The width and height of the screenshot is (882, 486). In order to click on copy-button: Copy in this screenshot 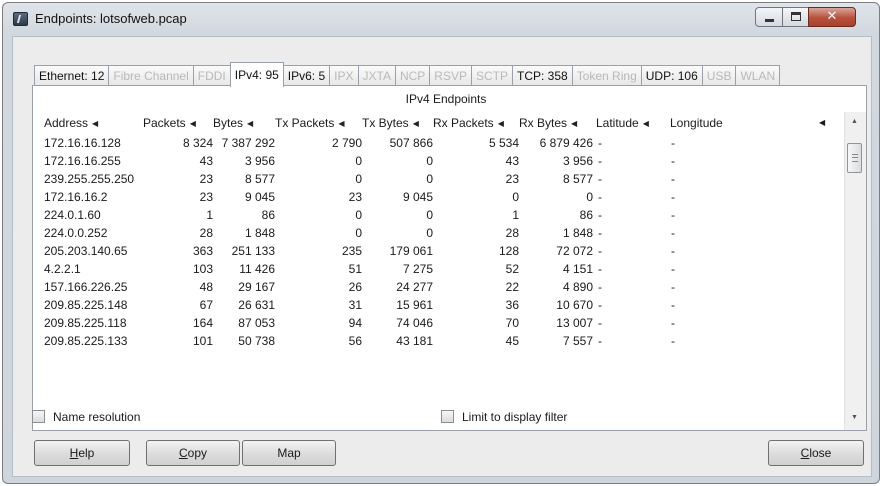, I will do `click(193, 453)`.